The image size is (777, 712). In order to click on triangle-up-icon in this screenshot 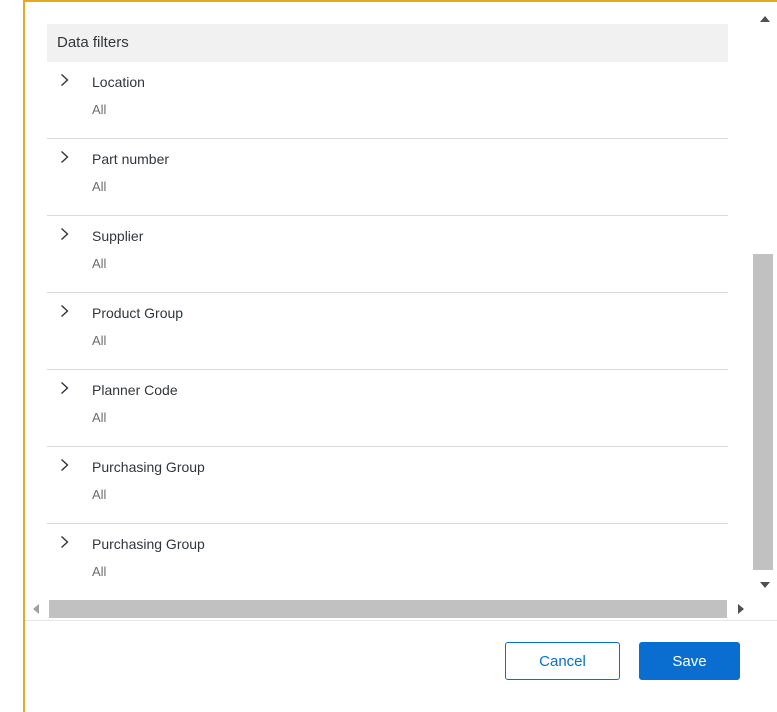, I will do `click(764, 19)`.